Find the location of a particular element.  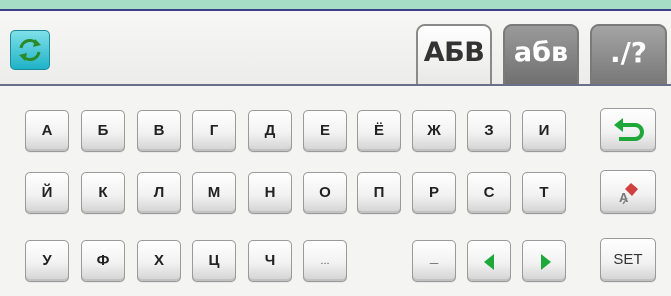

arrow-right-icon is located at coordinates (546, 262).